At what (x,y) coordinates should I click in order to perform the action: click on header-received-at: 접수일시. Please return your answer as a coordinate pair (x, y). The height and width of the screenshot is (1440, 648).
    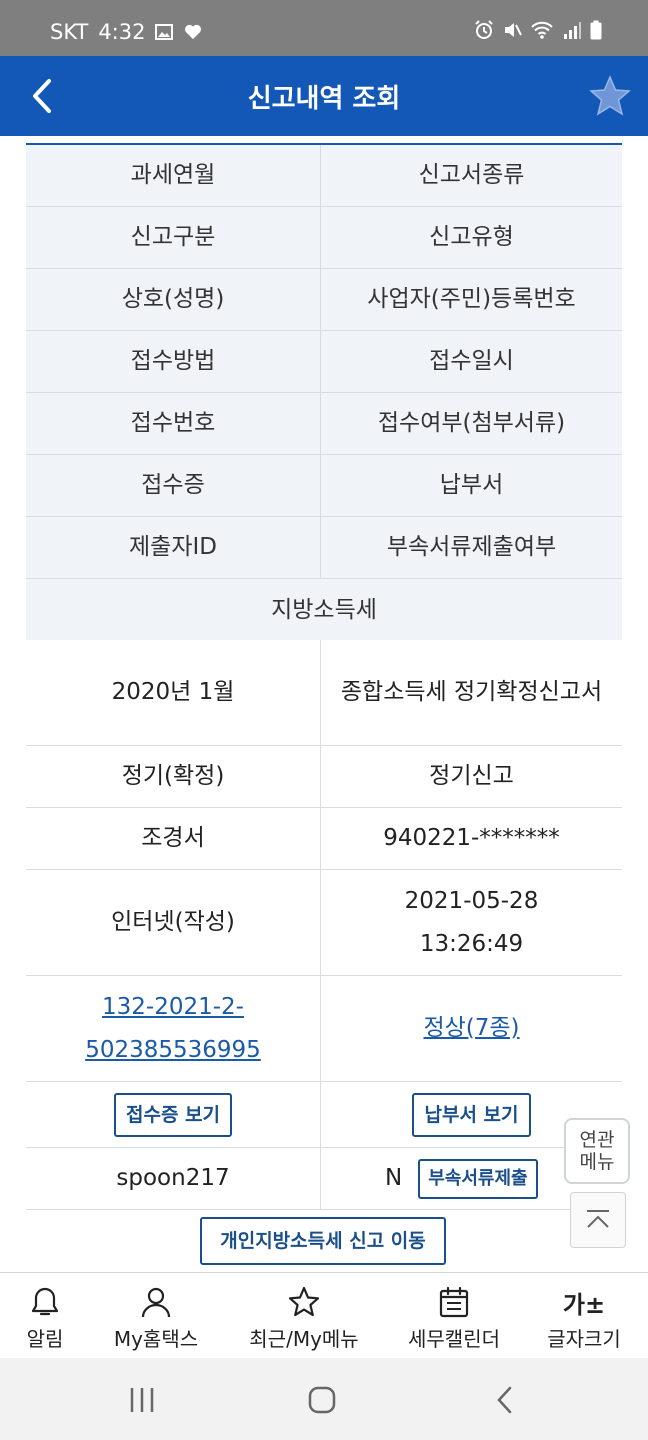
    Looking at the image, I should click on (471, 361).